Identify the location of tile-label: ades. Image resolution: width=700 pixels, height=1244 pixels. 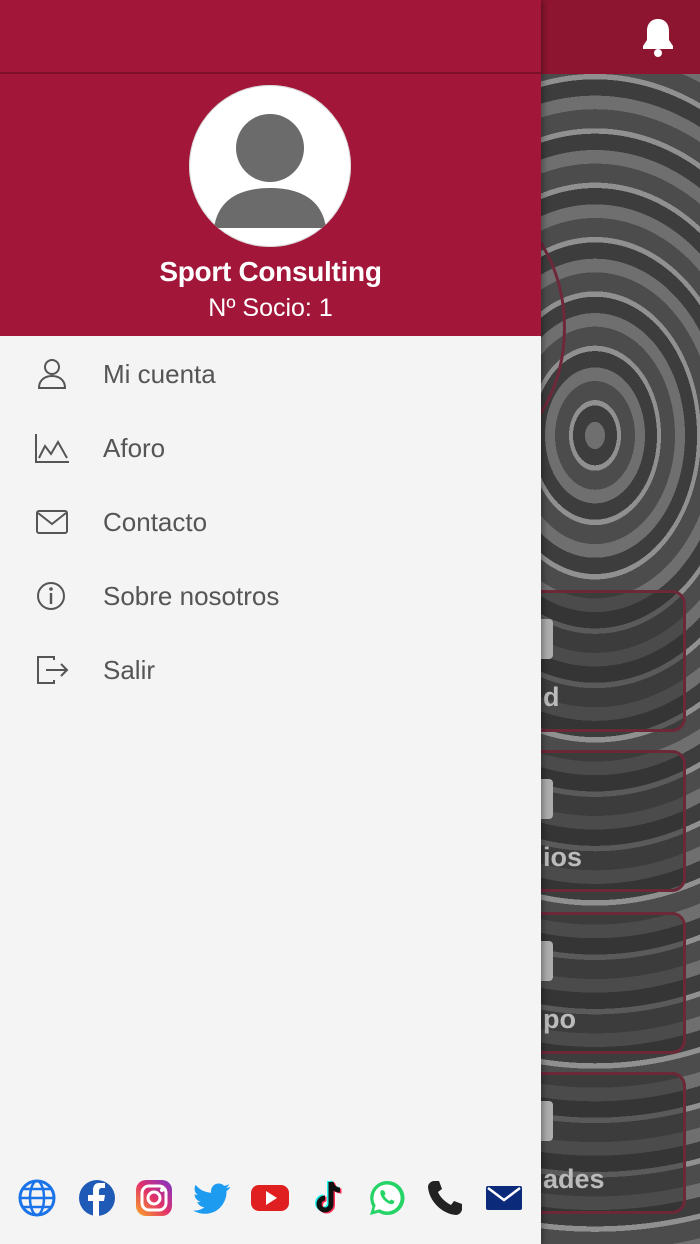
(574, 1179).